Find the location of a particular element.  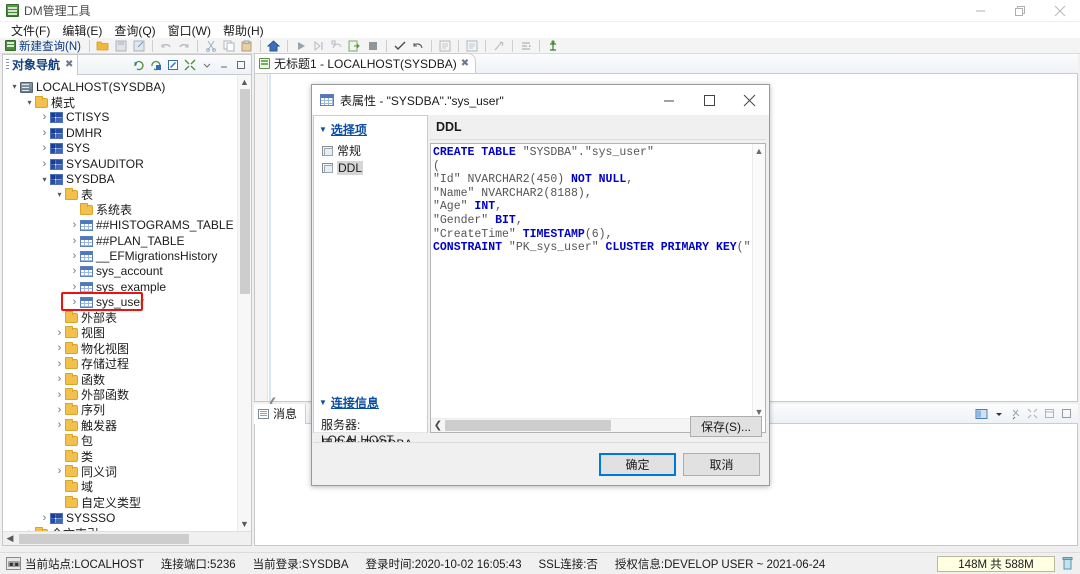

minimize-icon is located at coordinates (980, 11).